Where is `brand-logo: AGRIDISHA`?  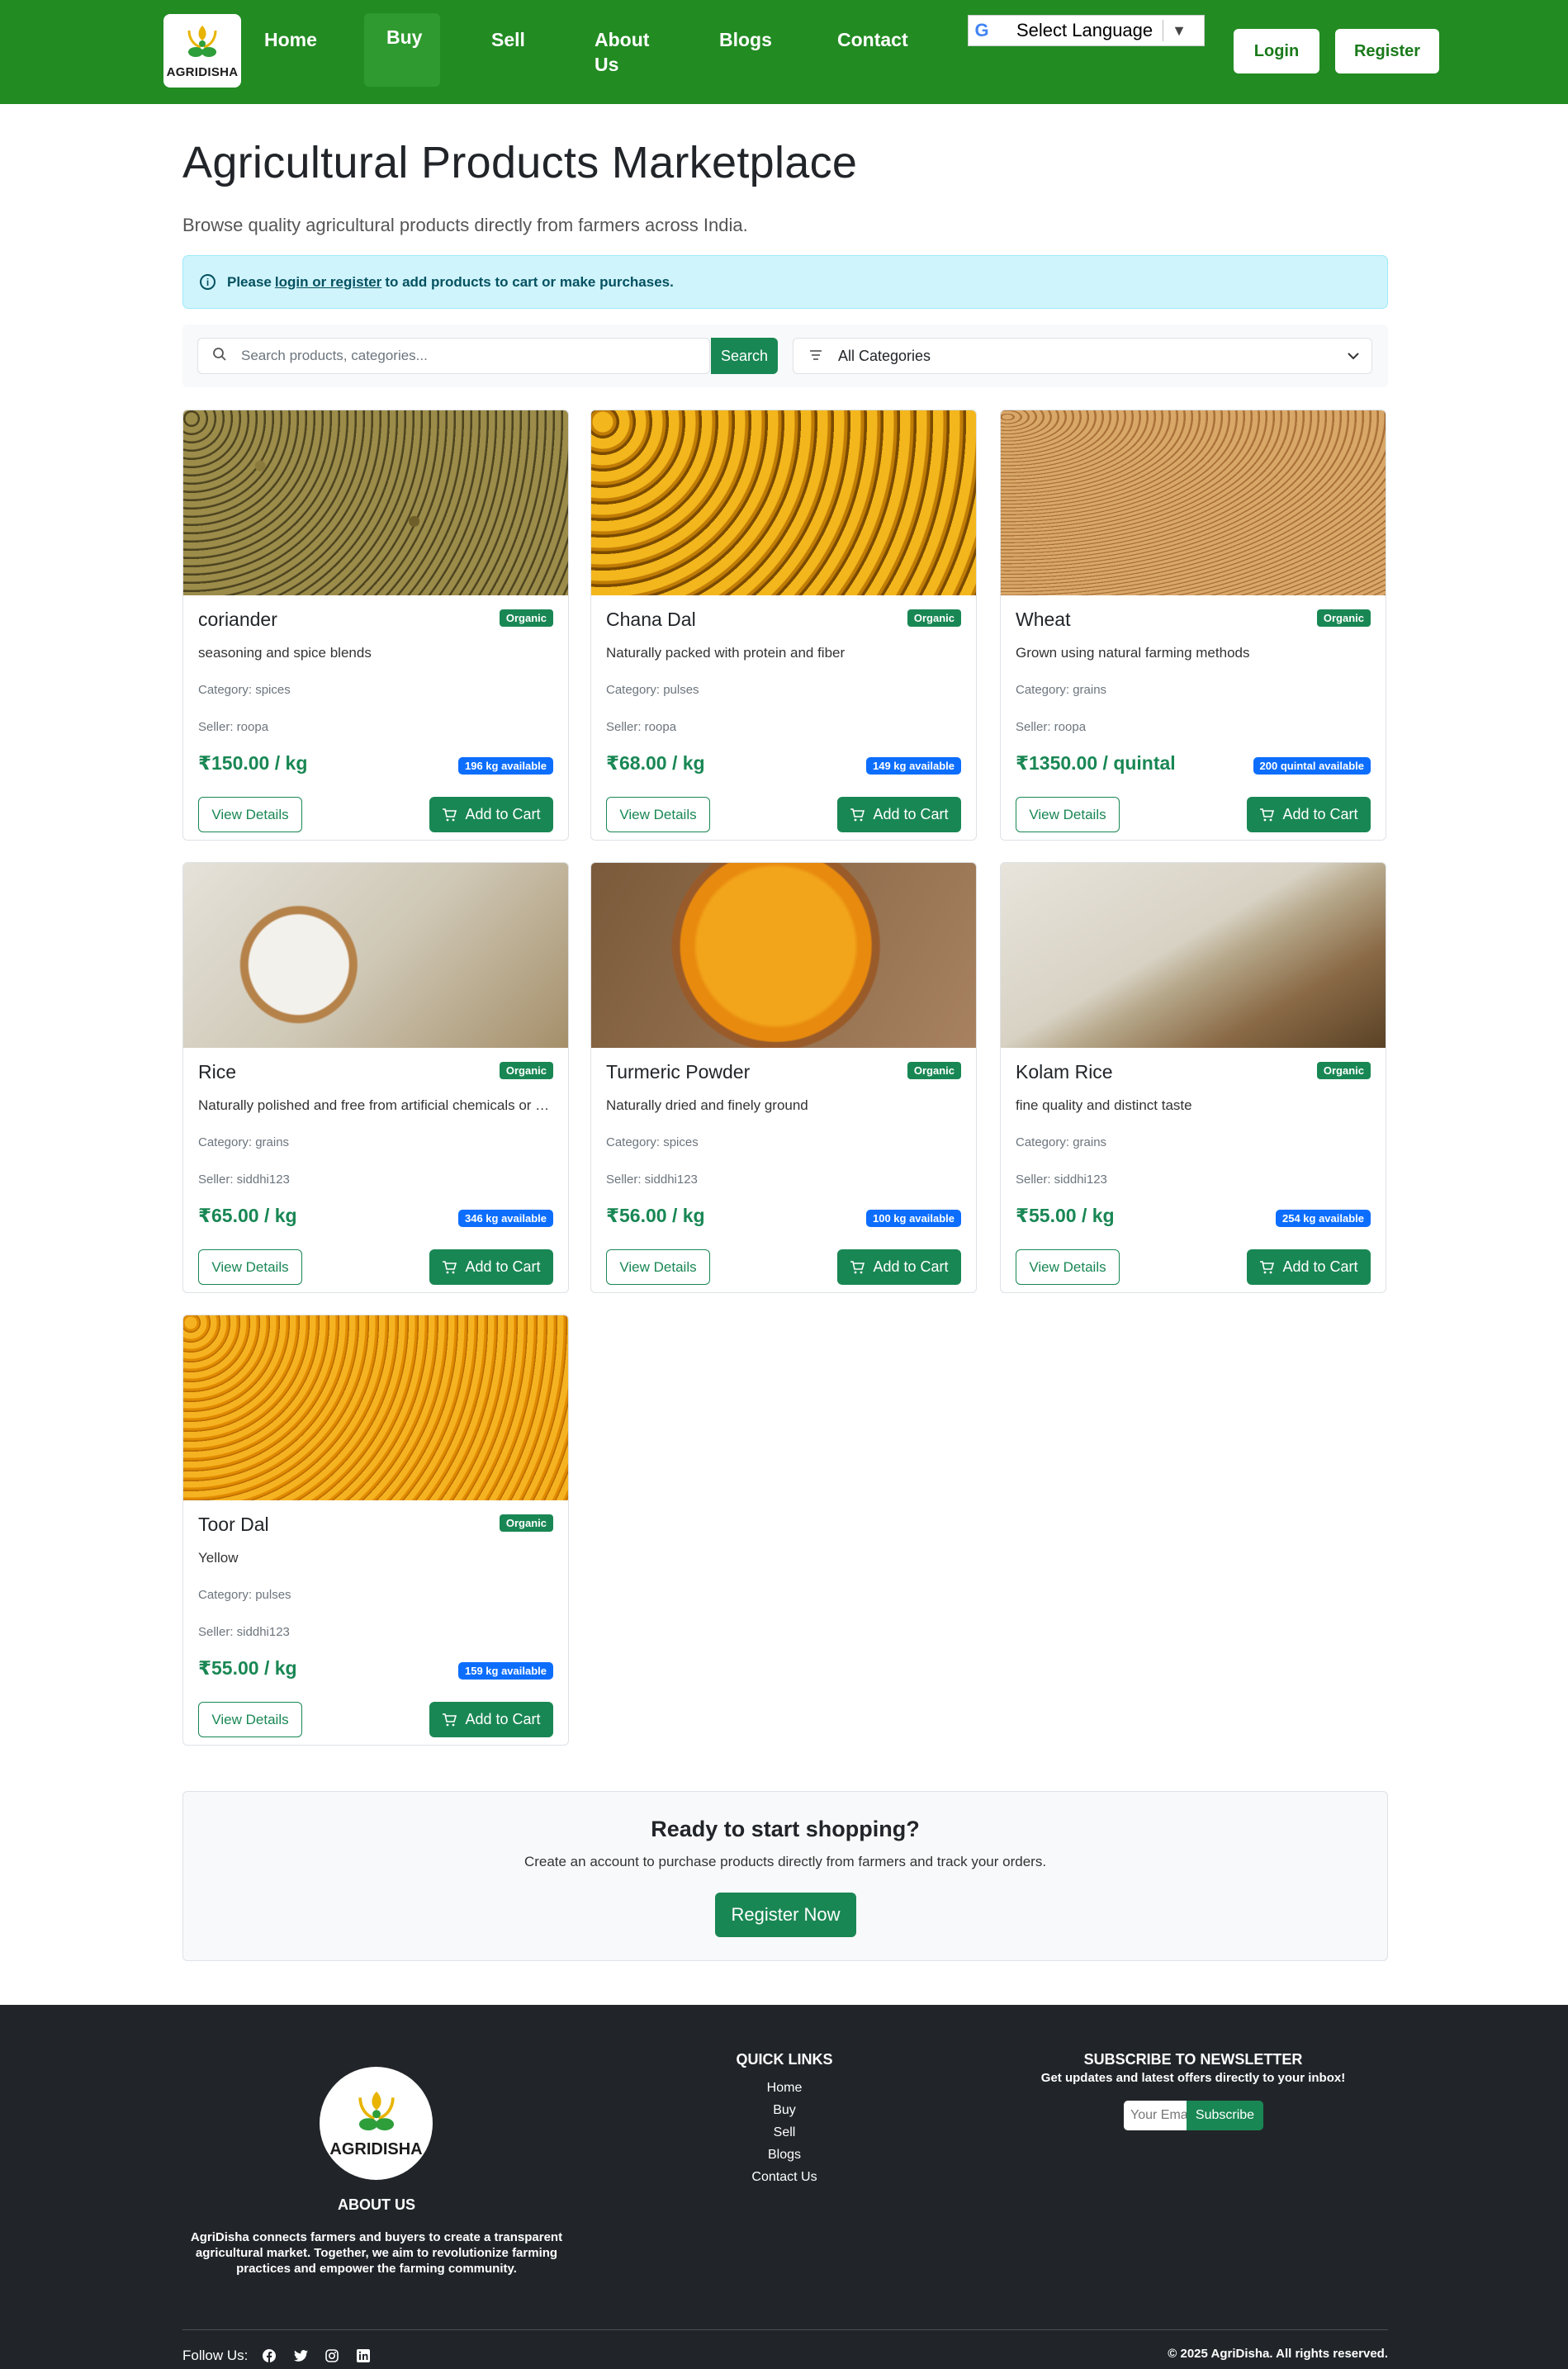
brand-logo: AGRIDISHA is located at coordinates (202, 51).